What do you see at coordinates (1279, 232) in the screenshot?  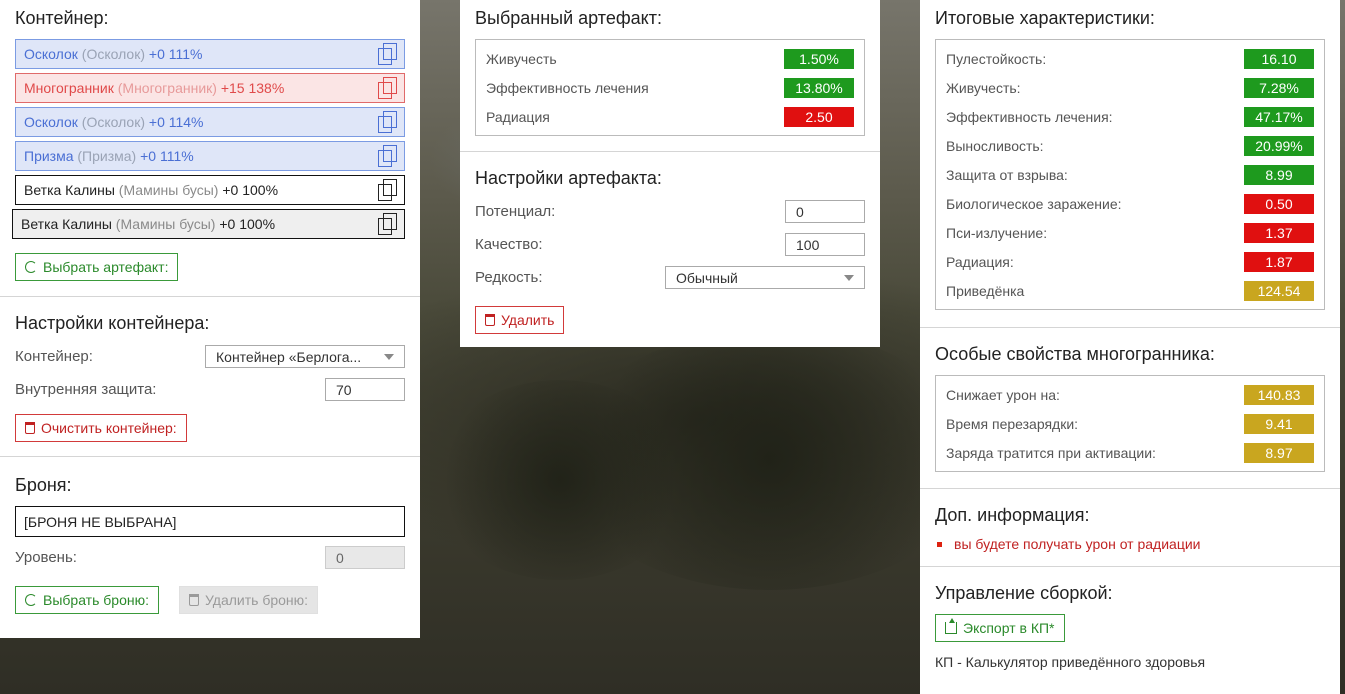 I see `stat-value: 1.37` at bounding box center [1279, 232].